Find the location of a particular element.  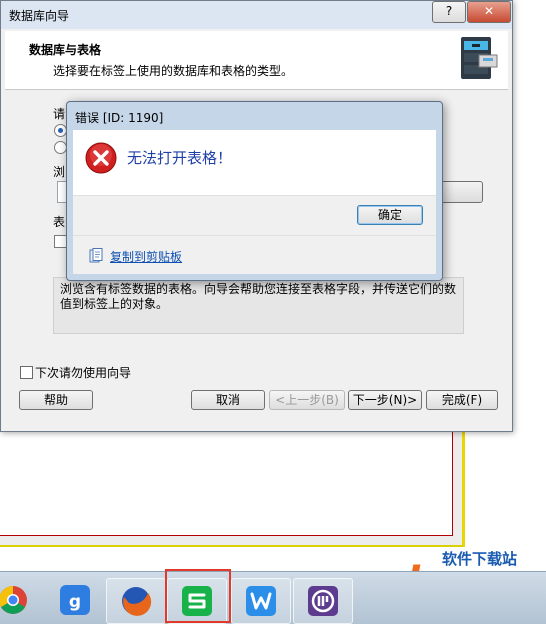

datasource-label: 请 is located at coordinates (59, 114).